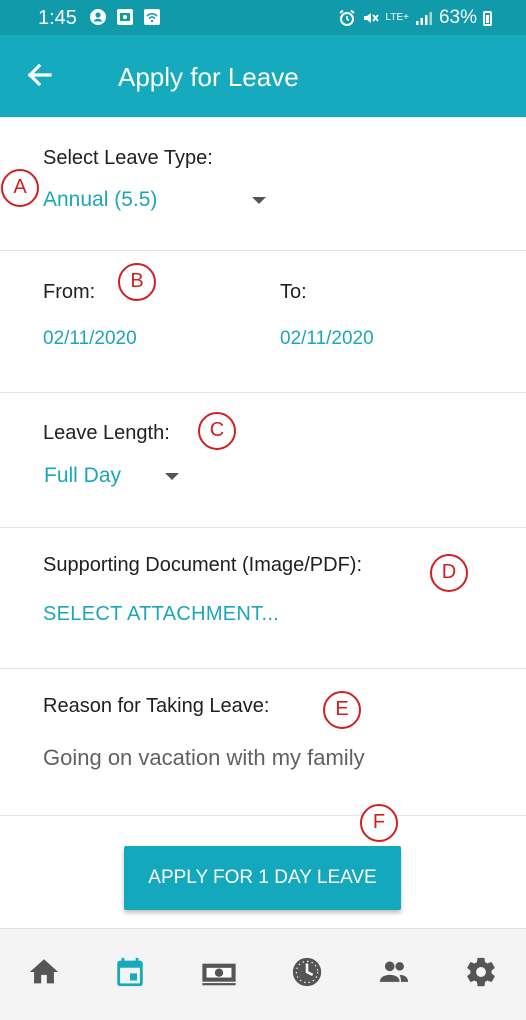 This screenshot has width=526, height=1020. Describe the element at coordinates (263, 17) in the screenshot. I see `status-bar: 1:45 LTE+ 63%` at that location.